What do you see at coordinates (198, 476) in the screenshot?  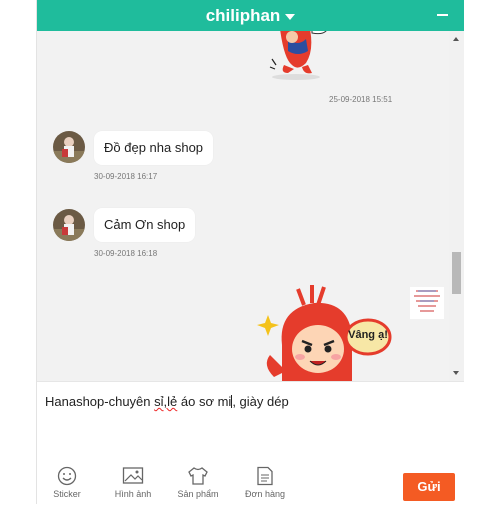 I see `shirt-icon` at bounding box center [198, 476].